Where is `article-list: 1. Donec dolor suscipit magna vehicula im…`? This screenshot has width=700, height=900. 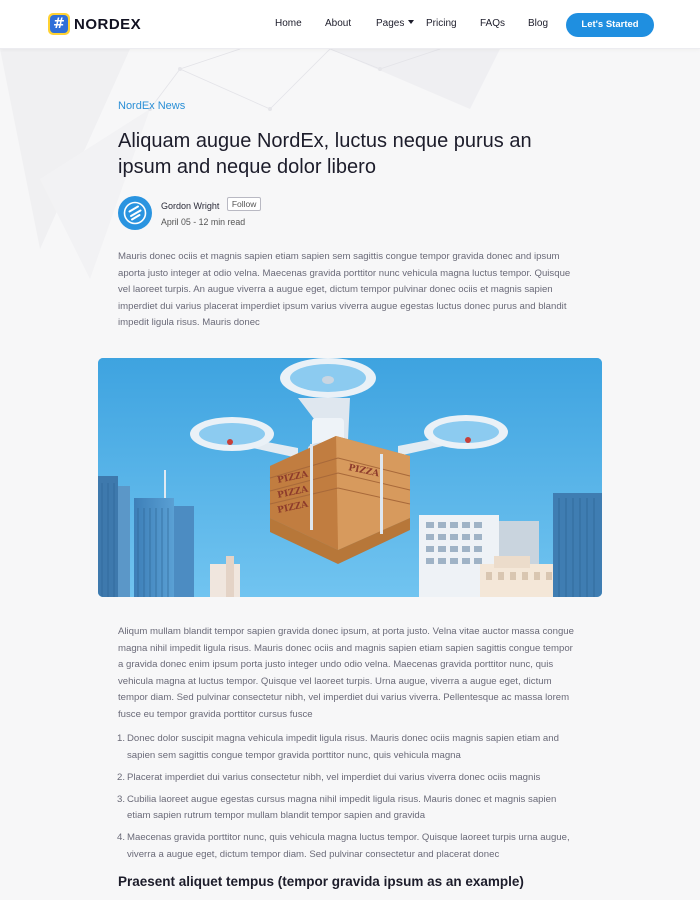
article-list: 1. Donec dolor suscipit magna vehicula im… is located at coordinates (348, 800).